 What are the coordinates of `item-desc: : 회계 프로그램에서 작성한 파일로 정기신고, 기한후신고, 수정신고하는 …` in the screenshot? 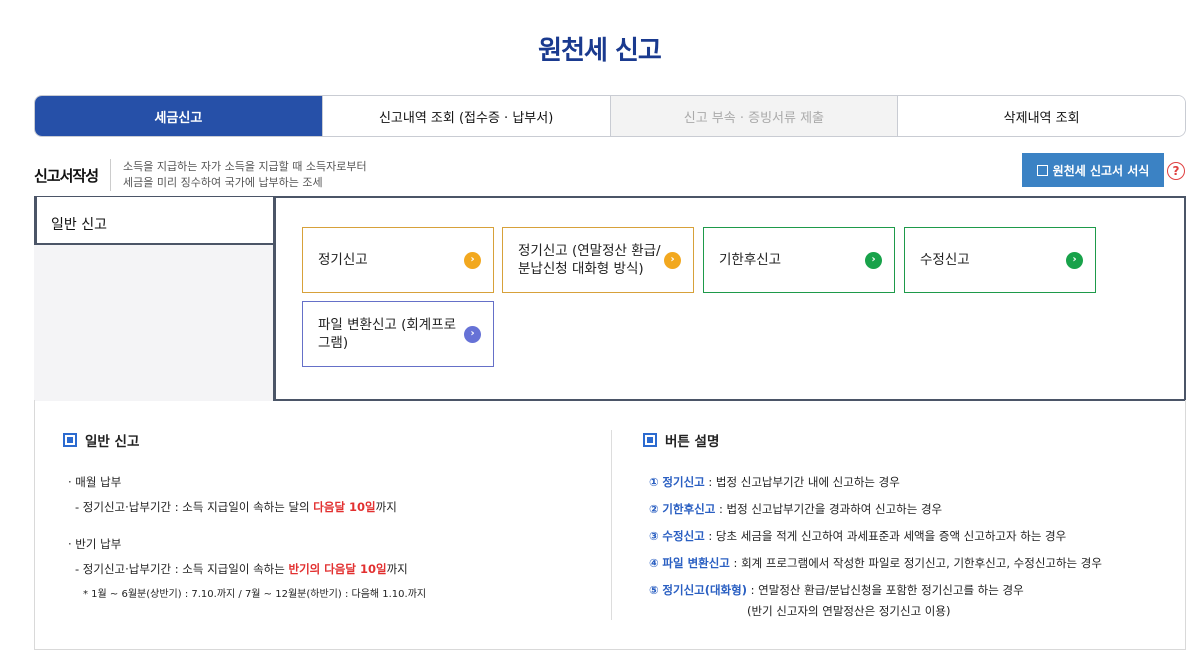 It's located at (915, 563).